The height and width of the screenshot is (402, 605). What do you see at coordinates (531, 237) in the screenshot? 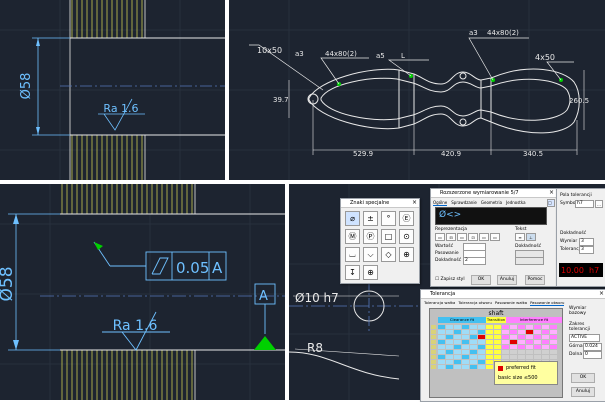
I see `text-align-up-button: ⊥` at bounding box center [531, 237].